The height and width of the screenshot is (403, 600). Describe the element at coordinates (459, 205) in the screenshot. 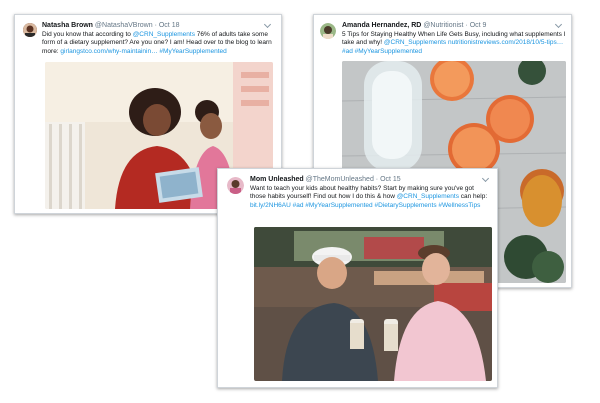

I see `hashtag-link-3: #WellnessTips` at that location.